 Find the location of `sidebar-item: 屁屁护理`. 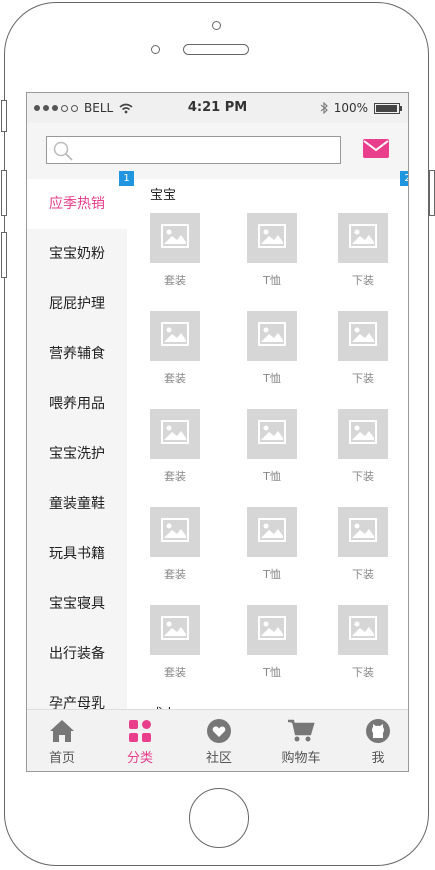

sidebar-item: 屁屁护理 is located at coordinates (77, 304).